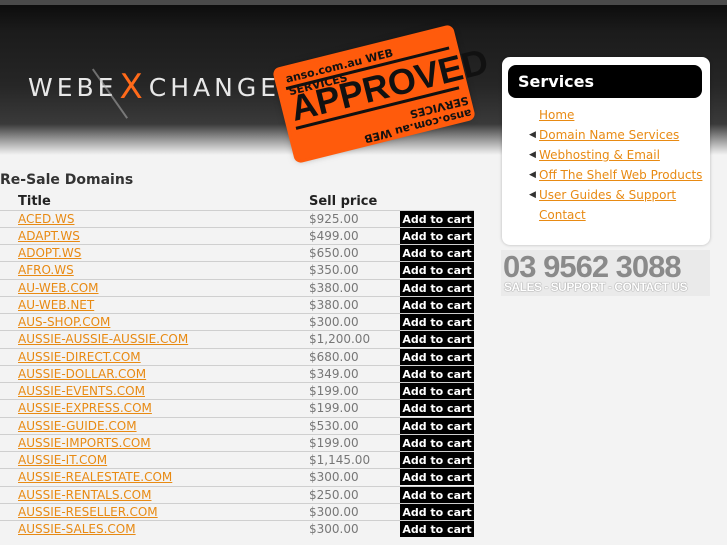  I want to click on table-row: AUSSIE-EXPRESS.COM $199.00 Add to cart, so click(237, 408).